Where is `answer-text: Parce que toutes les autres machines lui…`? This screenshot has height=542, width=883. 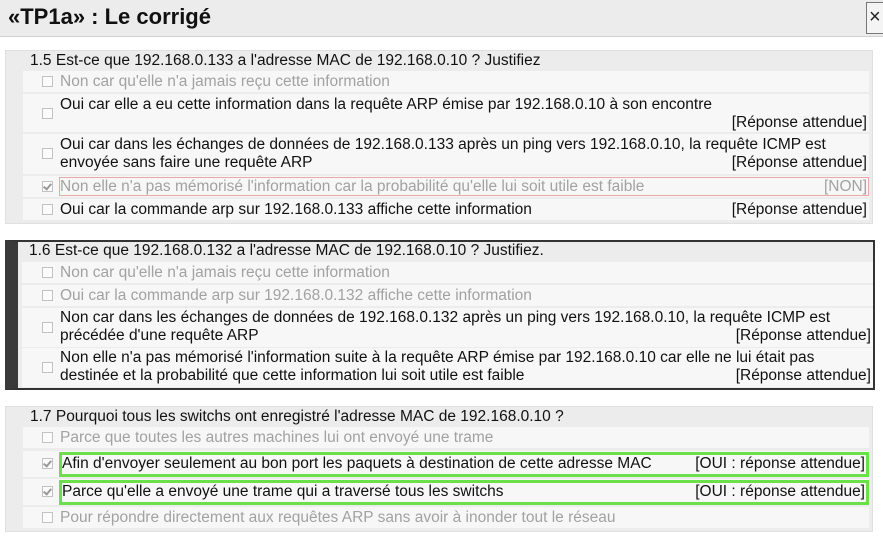 answer-text: Parce que toutes les autres machines lui… is located at coordinates (277, 437).